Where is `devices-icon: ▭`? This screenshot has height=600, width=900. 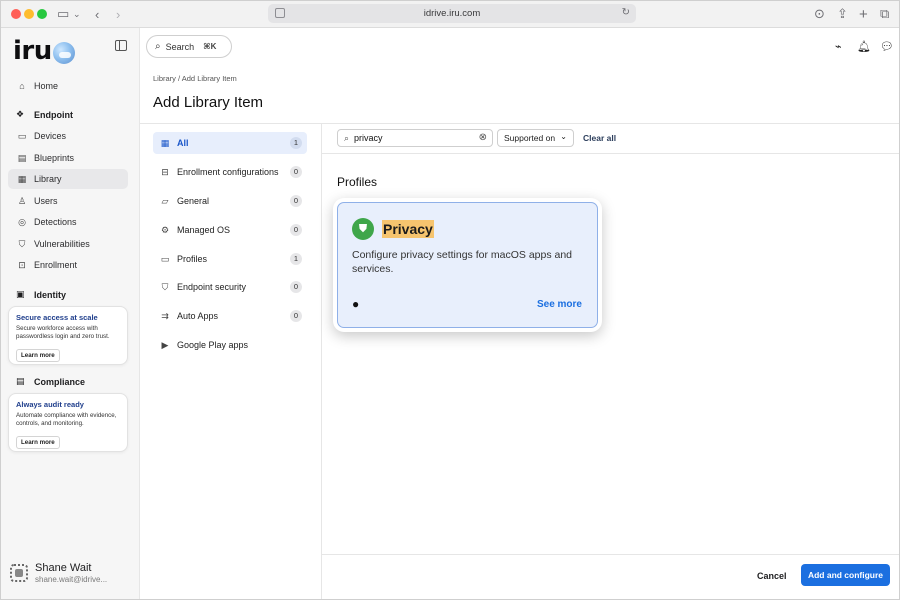
devices-icon: ▭ is located at coordinates (22, 135).